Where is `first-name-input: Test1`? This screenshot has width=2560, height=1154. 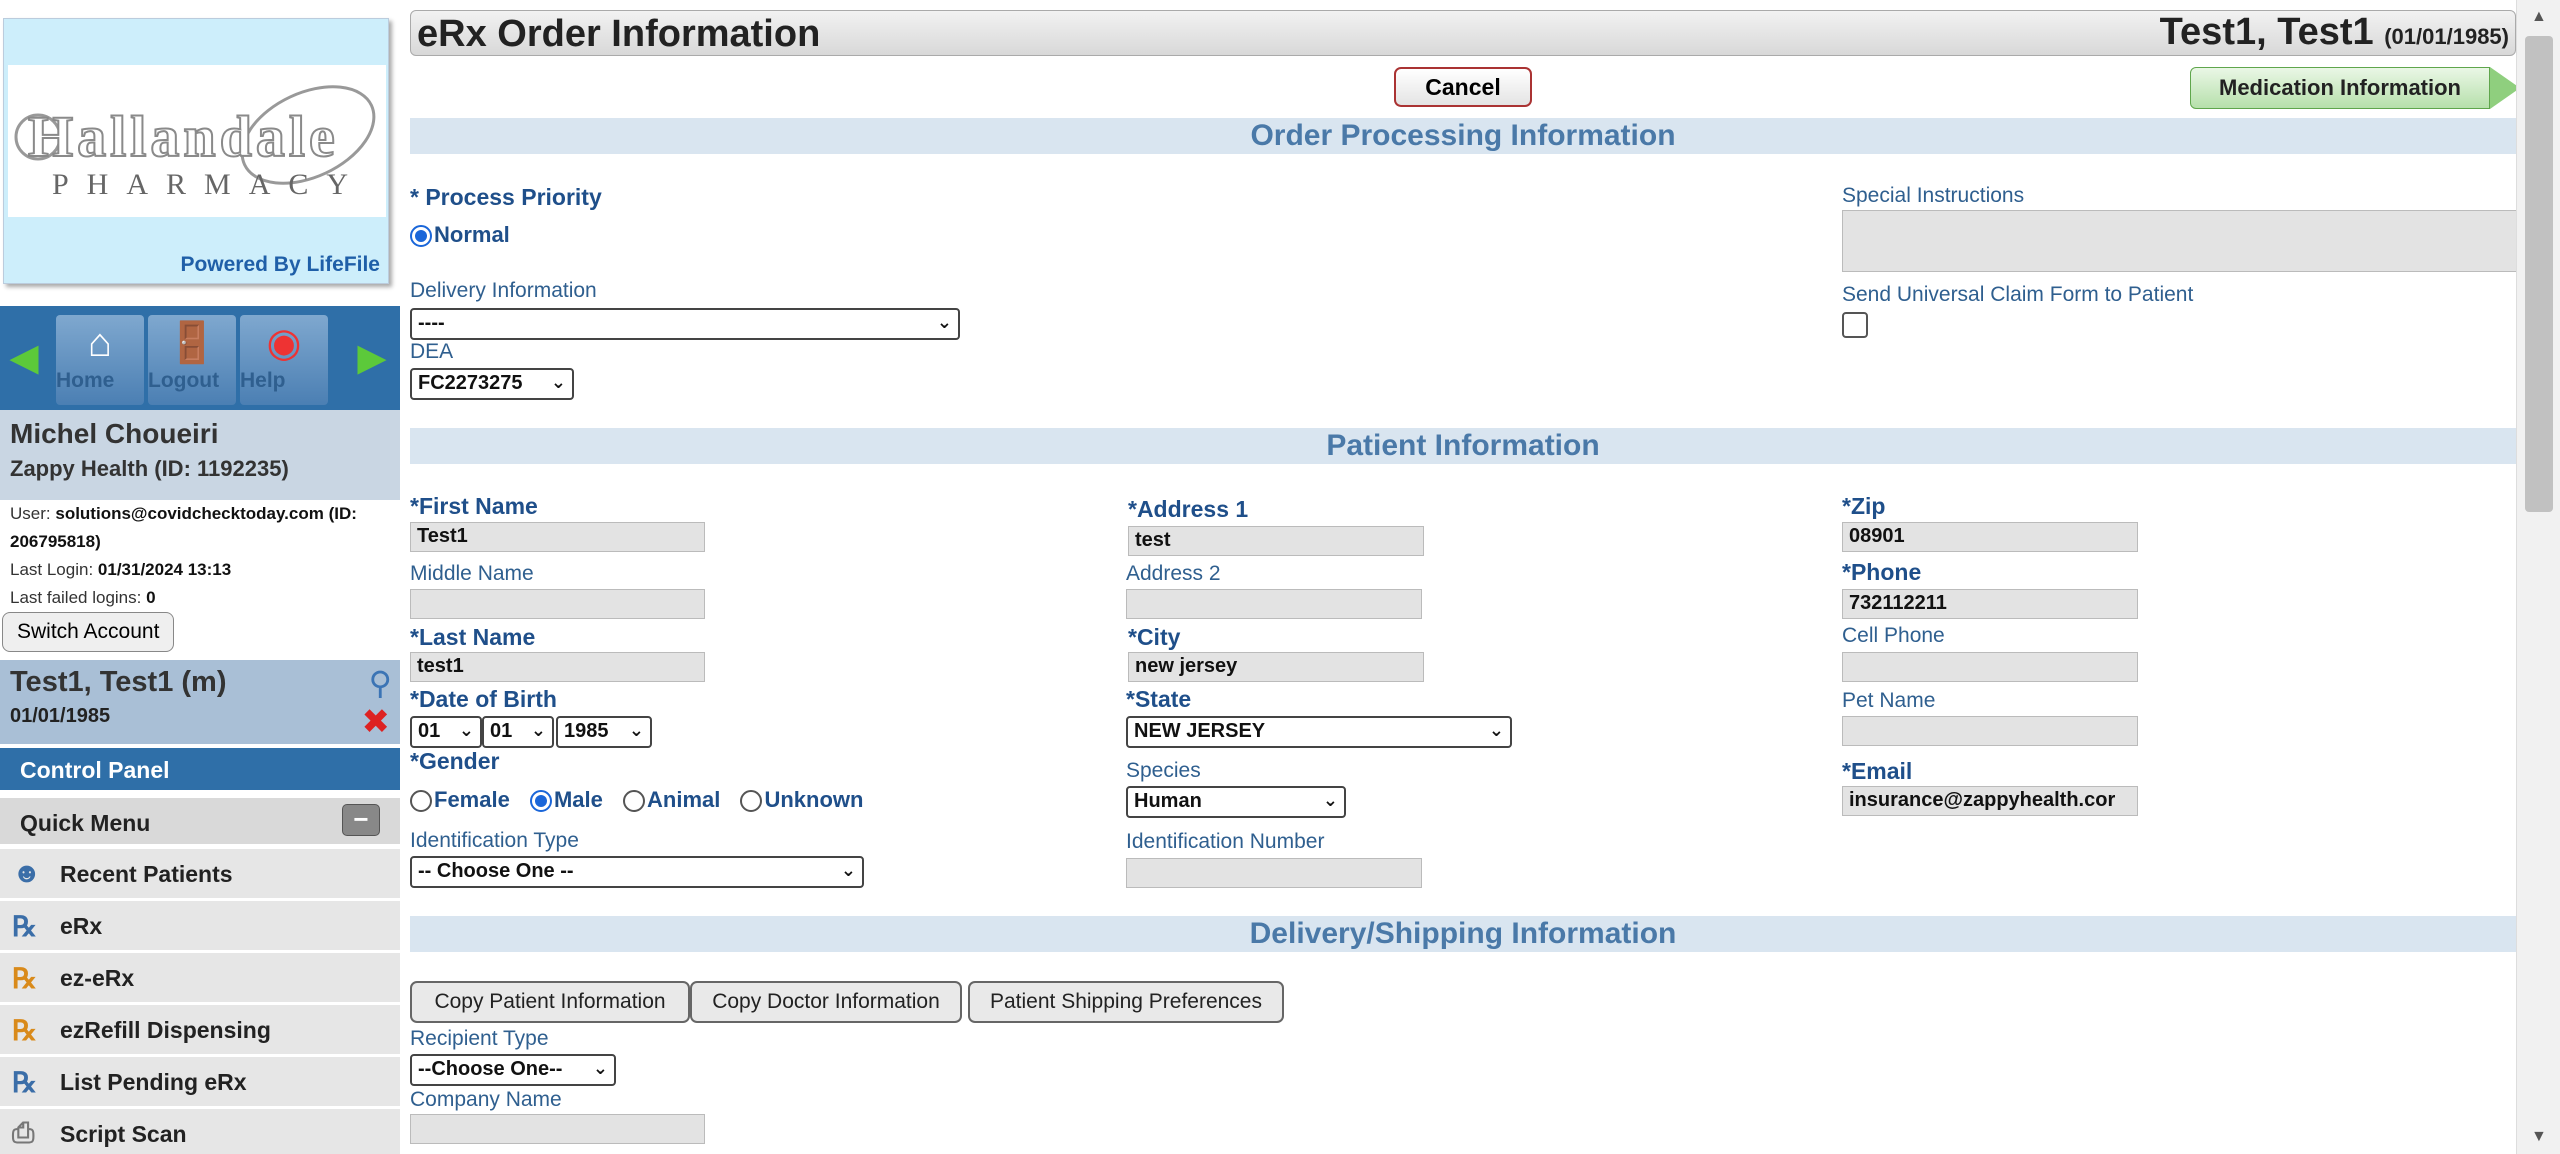
first-name-input: Test1 is located at coordinates (557, 537).